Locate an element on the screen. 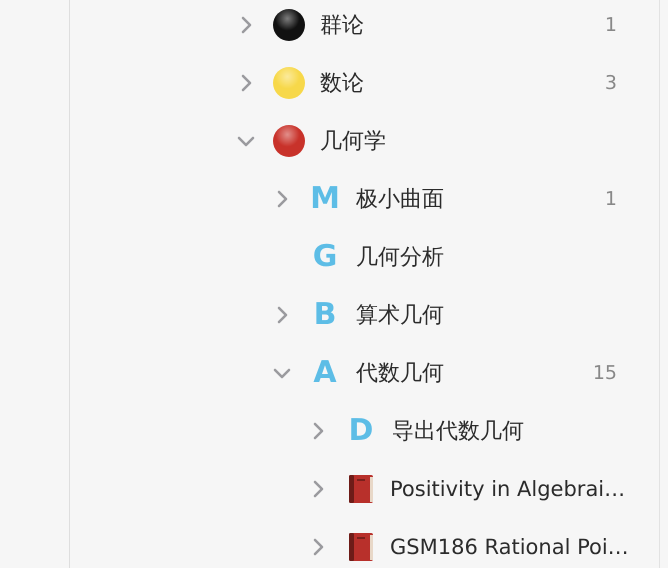  letter-icon: B is located at coordinates (325, 315).